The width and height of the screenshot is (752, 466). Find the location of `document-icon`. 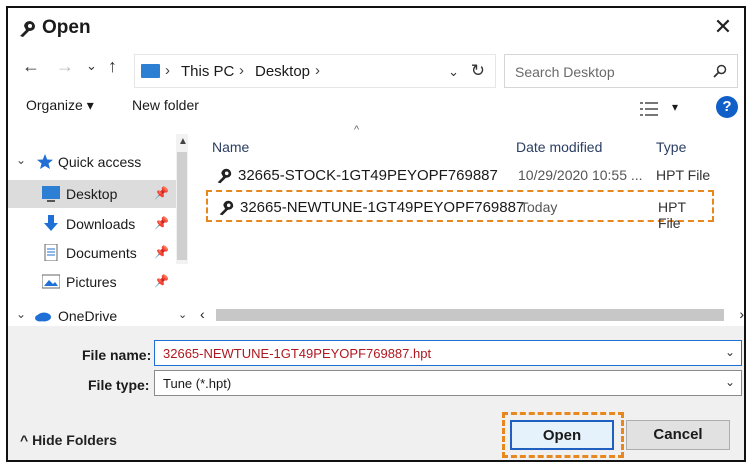

document-icon is located at coordinates (51, 252).